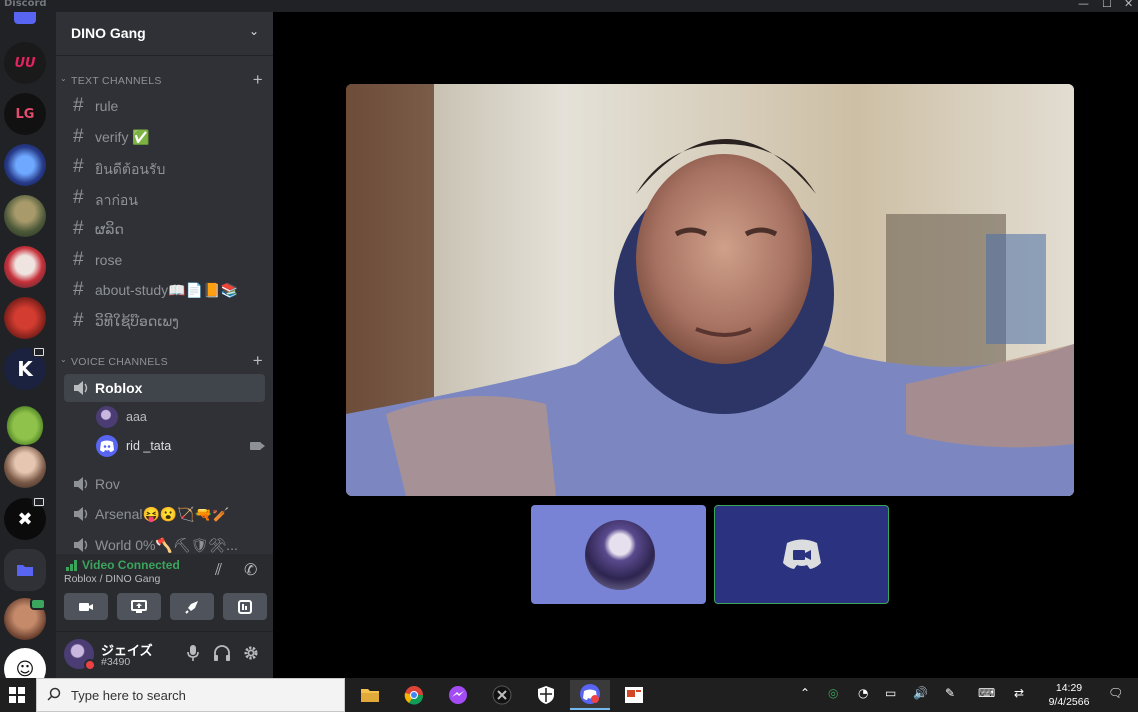 The height and width of the screenshot is (712, 1138). What do you see at coordinates (108, 33) in the screenshot?
I see `server-name: DINO Gang` at bounding box center [108, 33].